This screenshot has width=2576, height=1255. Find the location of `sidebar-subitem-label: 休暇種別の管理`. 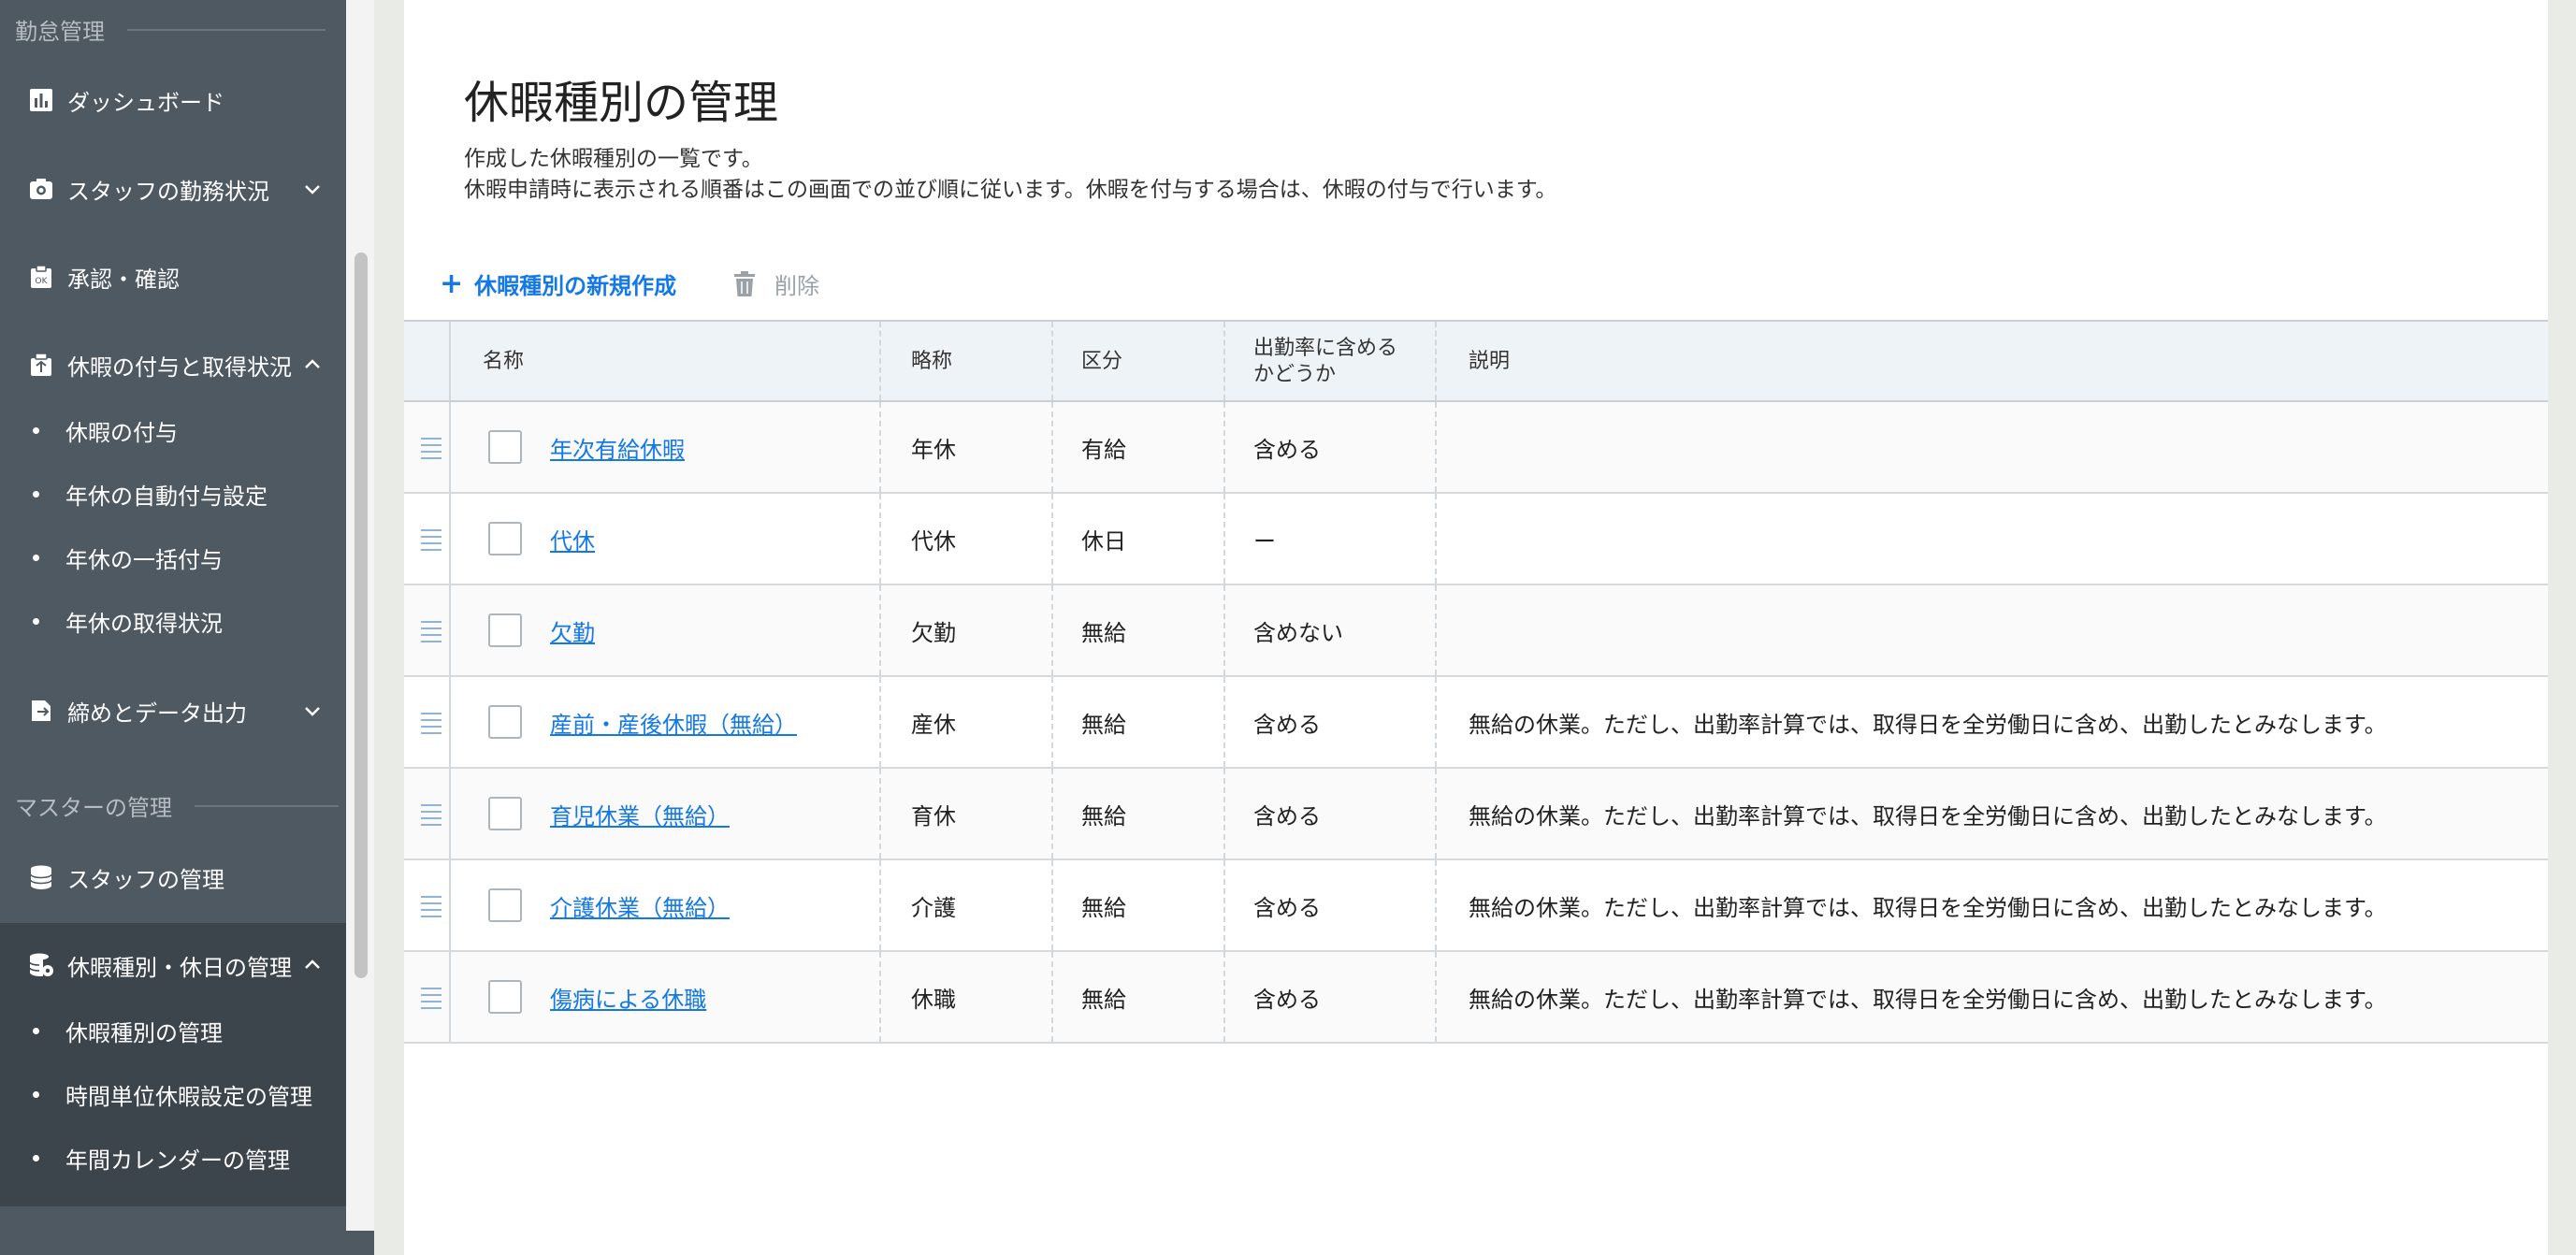

sidebar-subitem-label: 休暇種別の管理 is located at coordinates (144, 1032).